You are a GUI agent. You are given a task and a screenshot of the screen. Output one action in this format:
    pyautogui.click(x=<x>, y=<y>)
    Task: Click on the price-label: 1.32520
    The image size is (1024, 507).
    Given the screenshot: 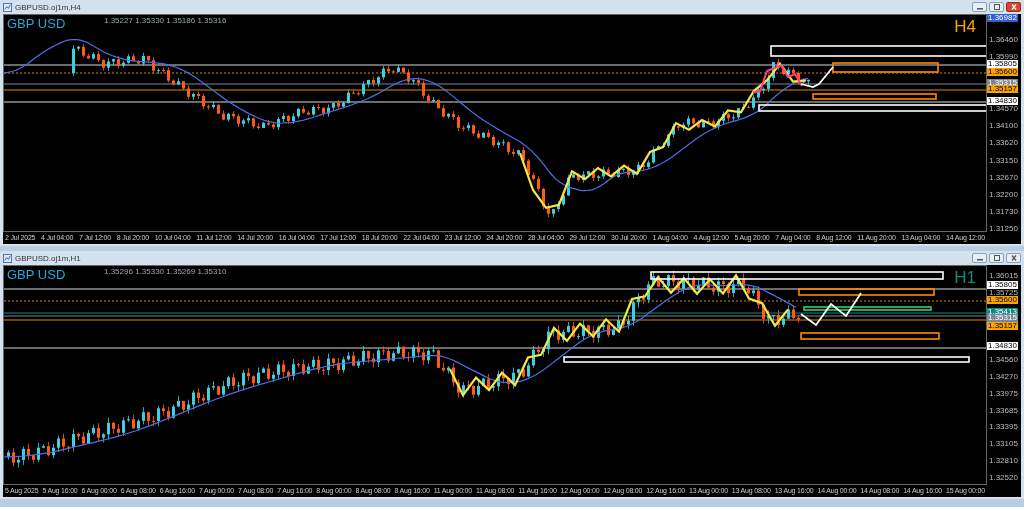 What is the action you would take?
    pyautogui.click(x=1003, y=478)
    